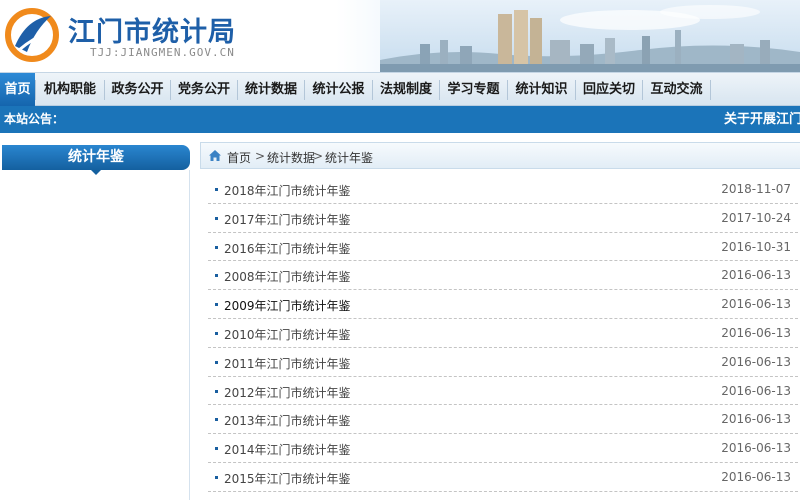 This screenshot has height=500, width=800. What do you see at coordinates (503, 420) in the screenshot?
I see `list-item: 2013年江门市统计年鉴 2016-06-13` at bounding box center [503, 420].